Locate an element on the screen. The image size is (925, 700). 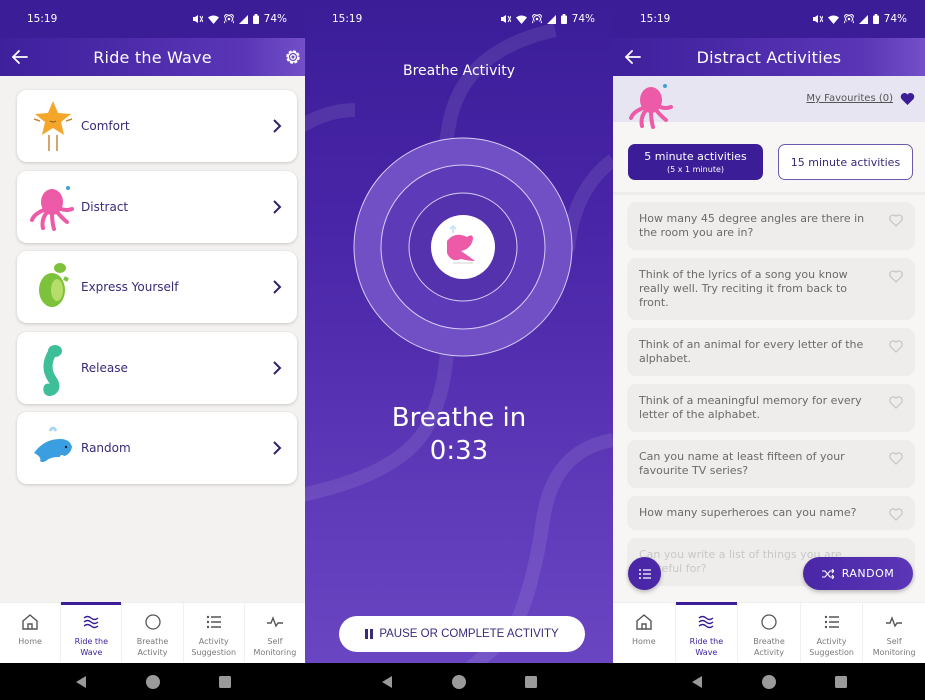
activity-item: How many superheroes can you name? is located at coordinates (771, 513).